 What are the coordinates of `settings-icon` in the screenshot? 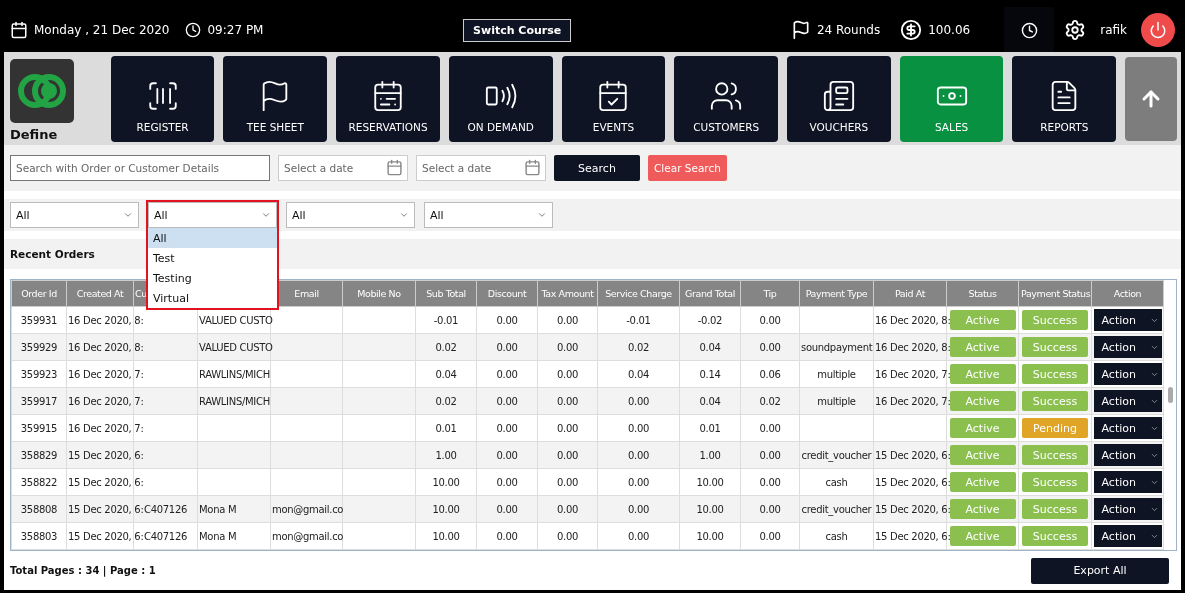 It's located at (1075, 30).